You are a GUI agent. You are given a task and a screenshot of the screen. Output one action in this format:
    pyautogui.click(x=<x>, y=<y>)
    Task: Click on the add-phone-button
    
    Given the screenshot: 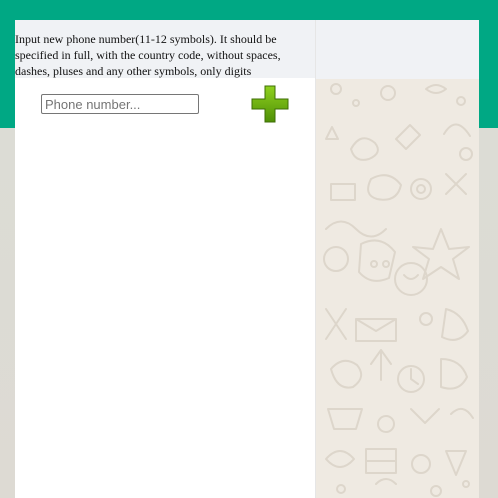 What is the action you would take?
    pyautogui.click(x=270, y=104)
    